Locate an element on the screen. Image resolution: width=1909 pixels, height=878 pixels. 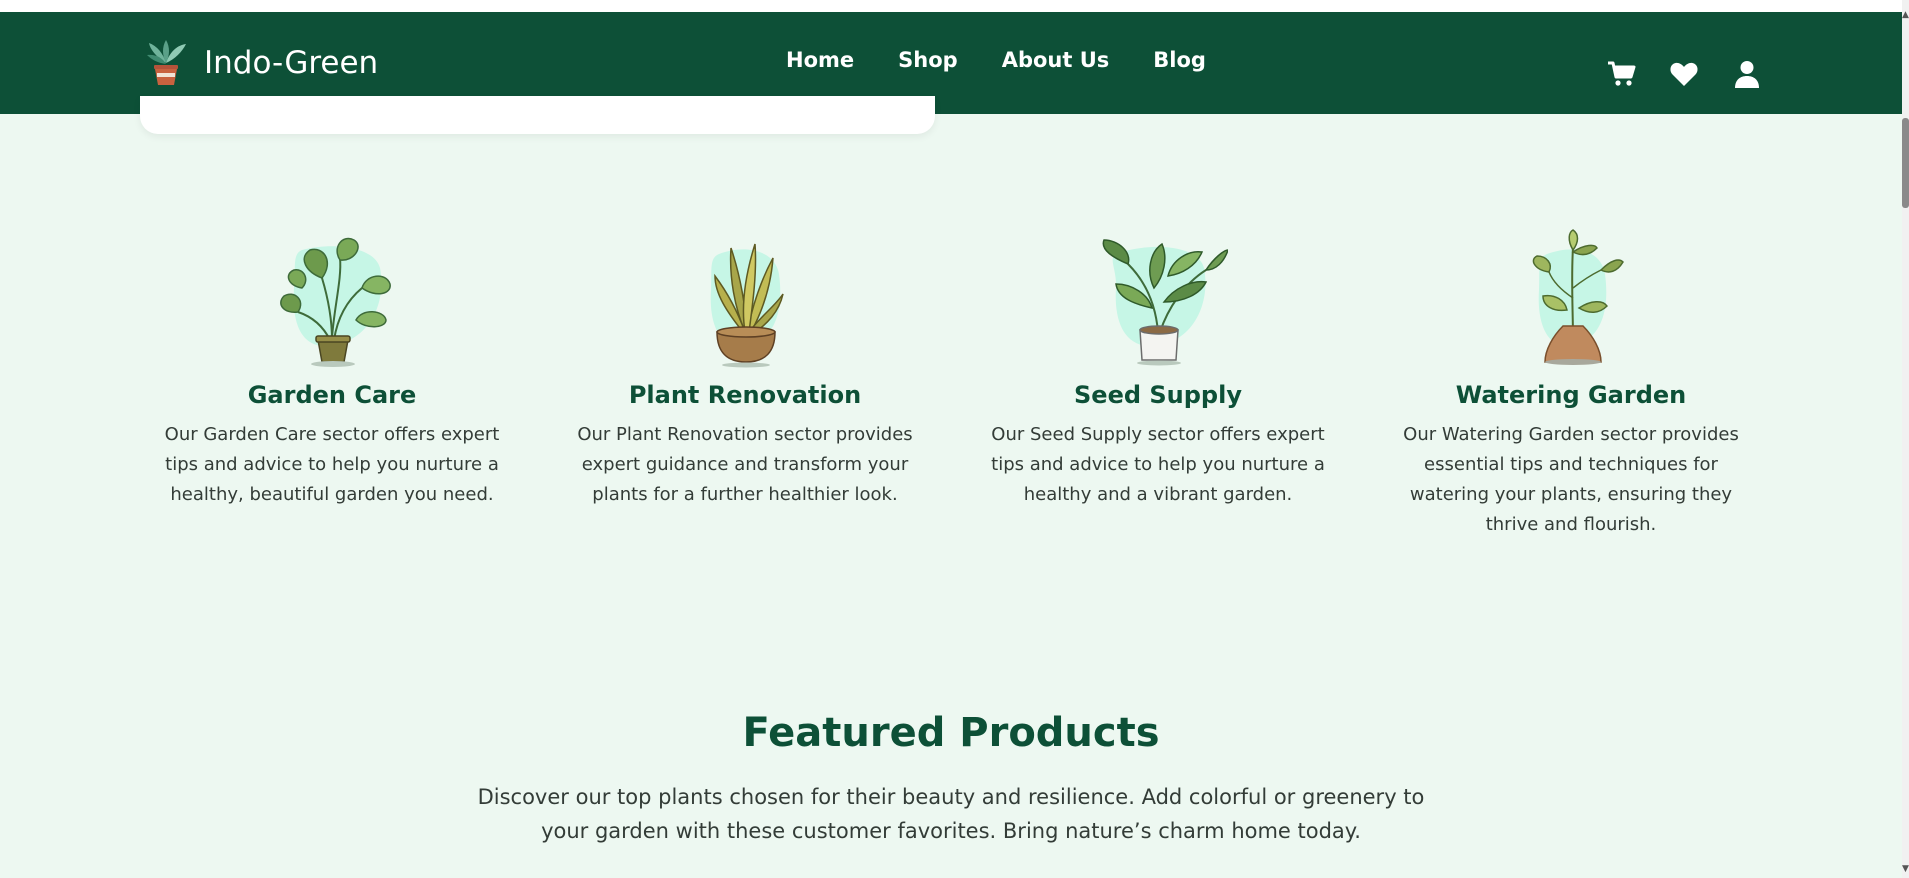
cart-icon is located at coordinates (1621, 74).